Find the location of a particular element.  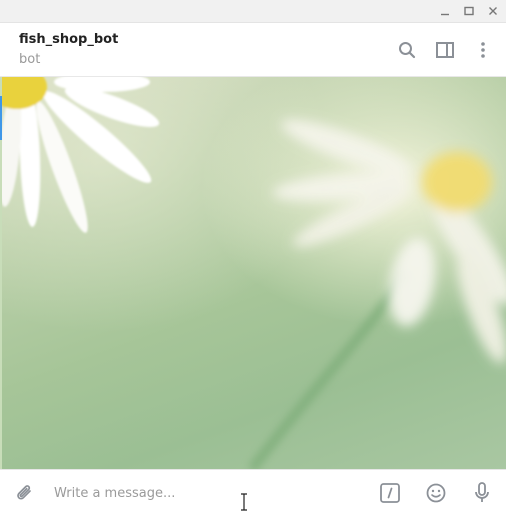

mouse-ibeam-cursor is located at coordinates (244, 502).